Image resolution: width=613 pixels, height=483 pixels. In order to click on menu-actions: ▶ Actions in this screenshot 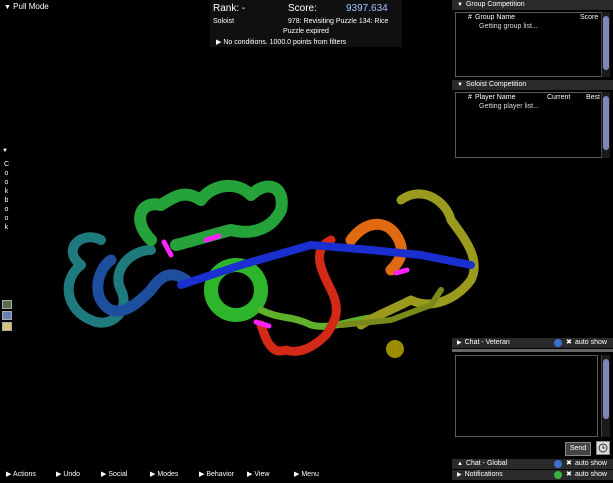, I will do `click(21, 475)`.